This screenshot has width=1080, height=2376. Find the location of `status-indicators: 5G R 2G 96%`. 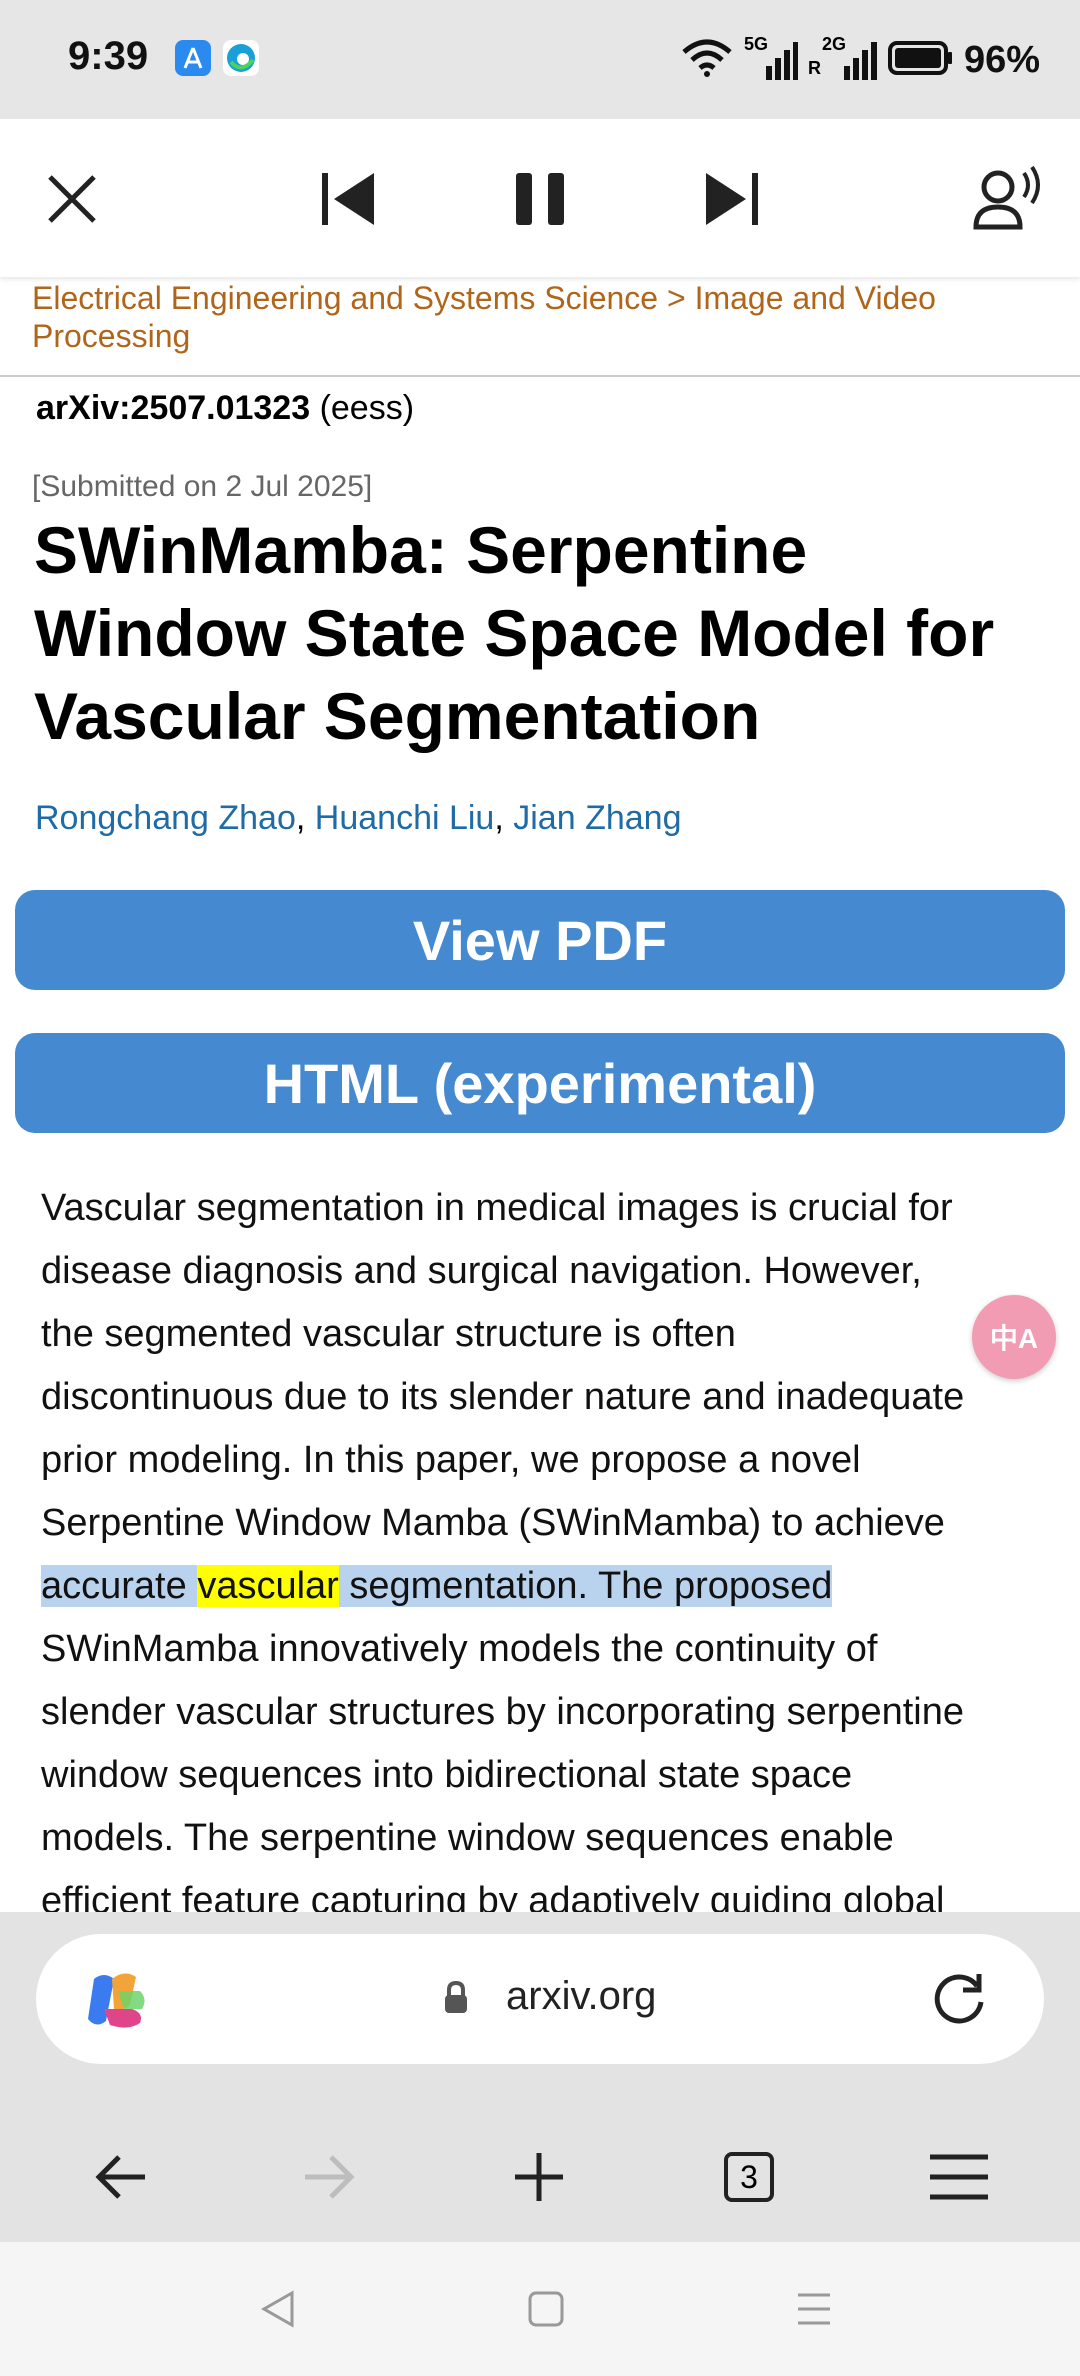

status-indicators: 5G R 2G 96% is located at coordinates (860, 60).